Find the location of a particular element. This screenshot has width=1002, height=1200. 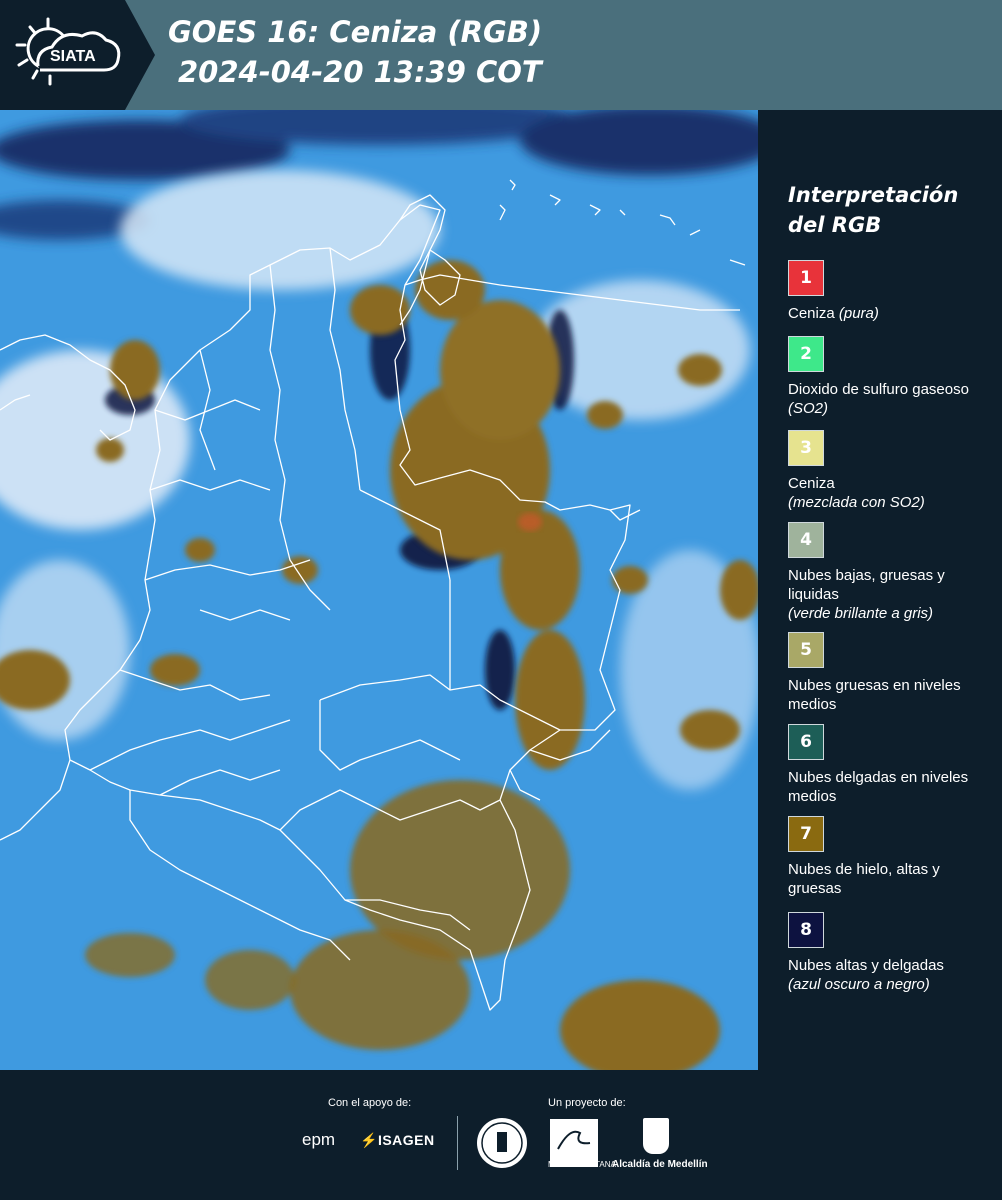

legend-label-7: Nubes de hielo, altas y gruesas is located at coordinates (864, 879).